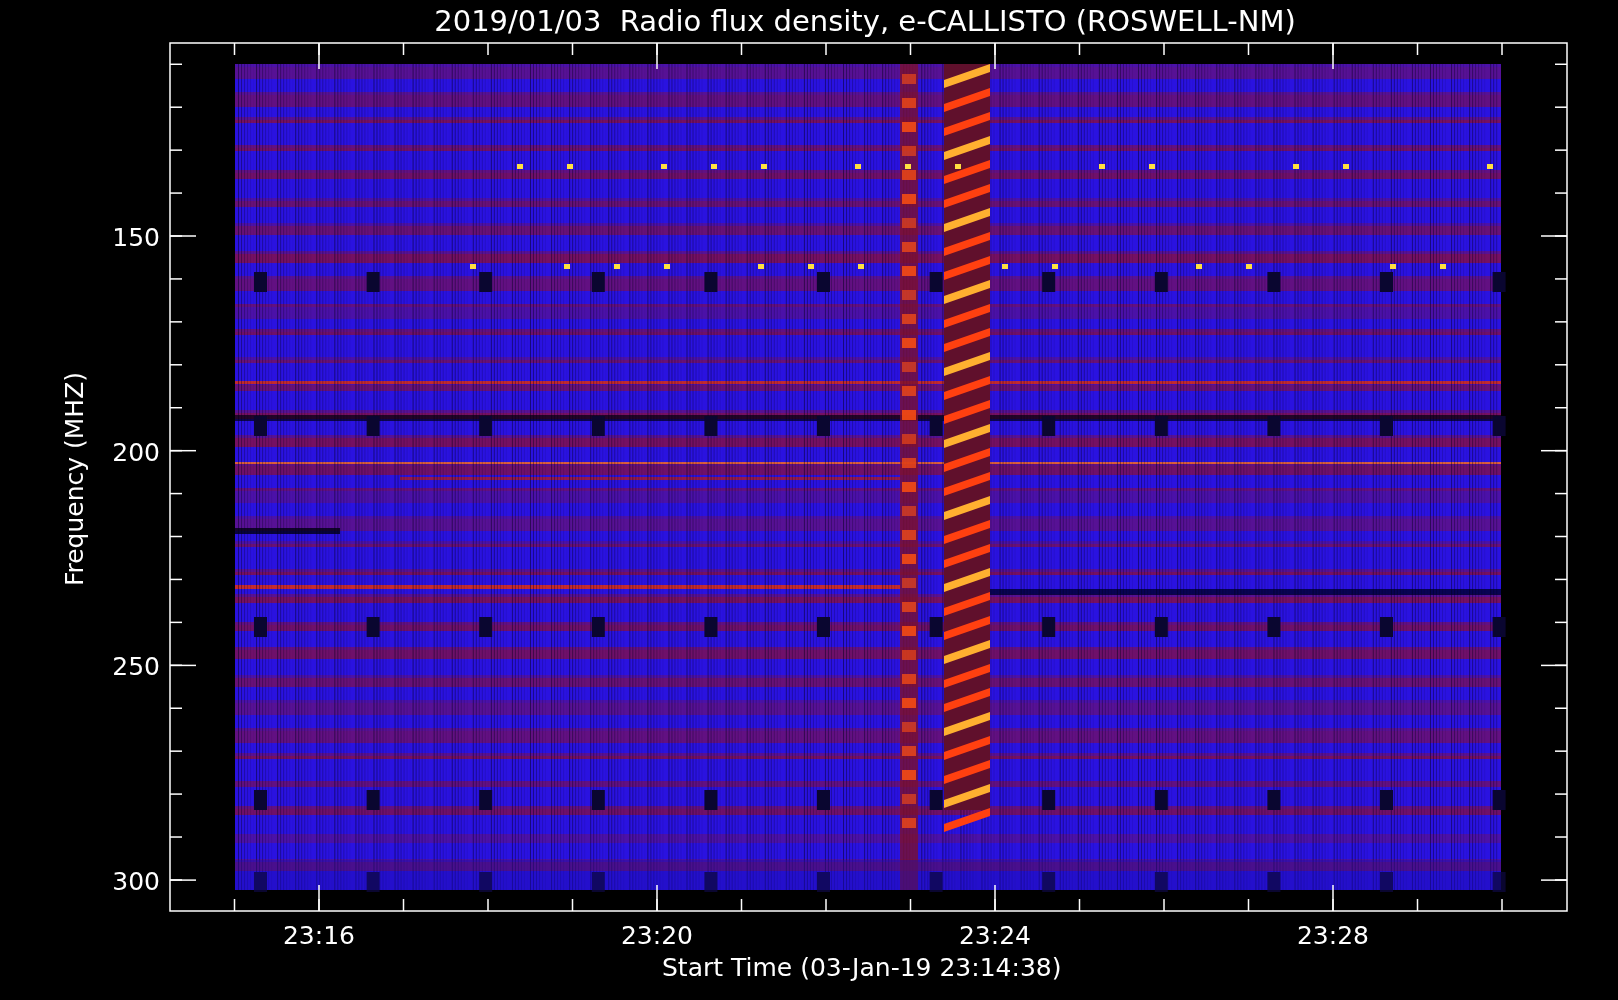 The image size is (1618, 1000). What do you see at coordinates (319, 935) in the screenshot?
I see `tick-label: 23:16` at bounding box center [319, 935].